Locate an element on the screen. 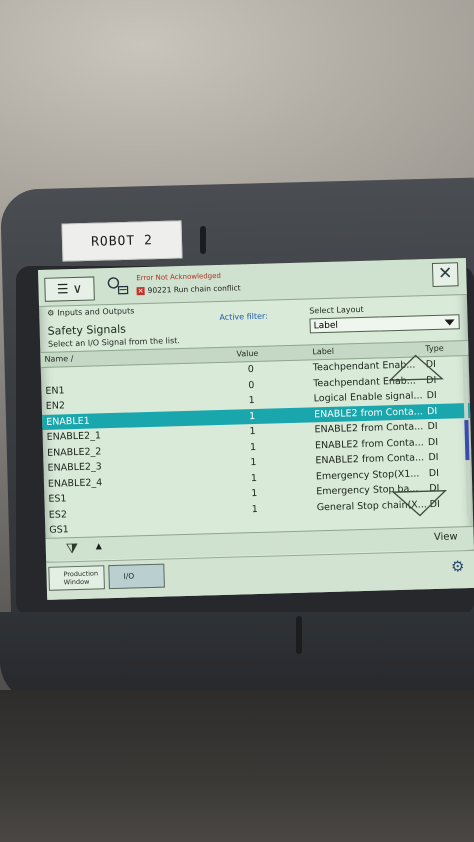 This screenshot has height=842, width=474. page-title: Safety Signals is located at coordinates (87, 330).